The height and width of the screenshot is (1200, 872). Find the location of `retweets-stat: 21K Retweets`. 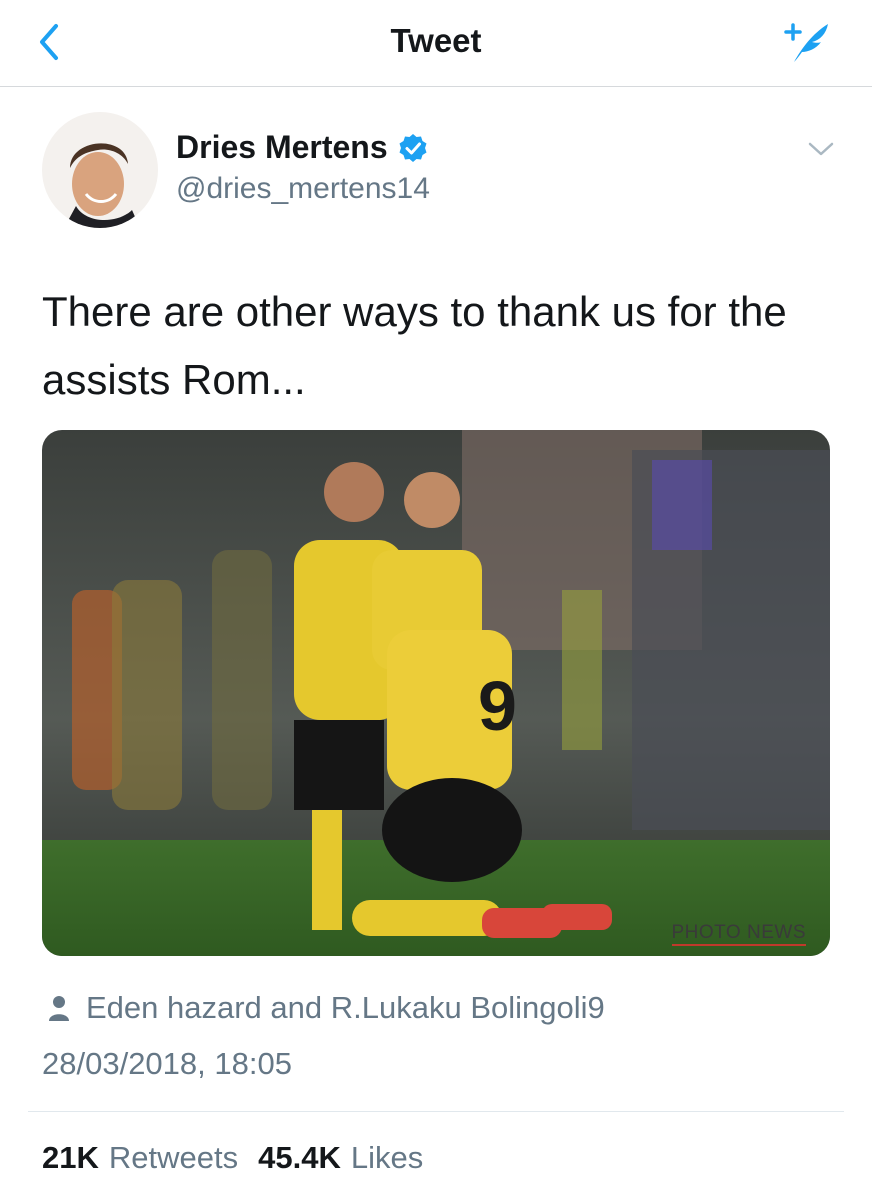

retweets-stat: 21K Retweets is located at coordinates (140, 1158).